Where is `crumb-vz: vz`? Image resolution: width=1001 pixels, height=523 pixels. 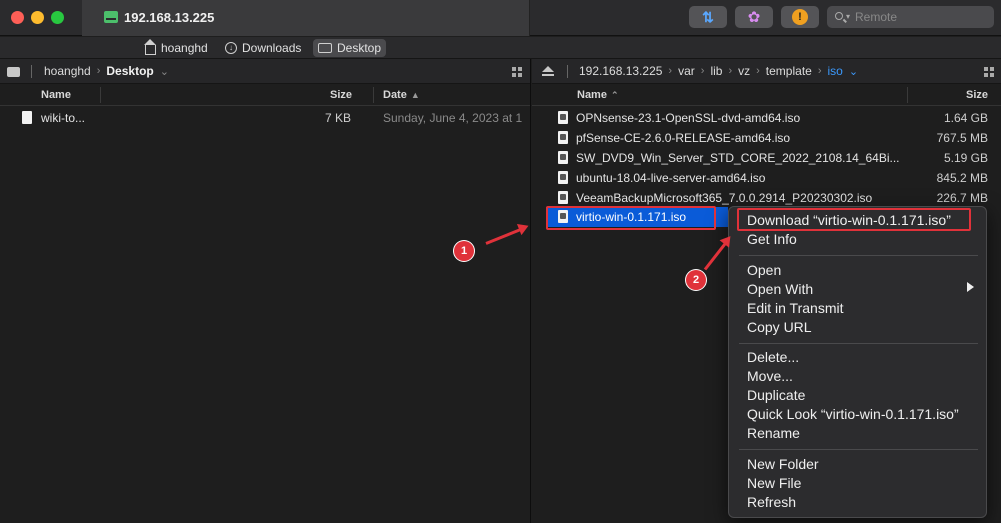
crumb-vz: vz is located at coordinates (744, 71).